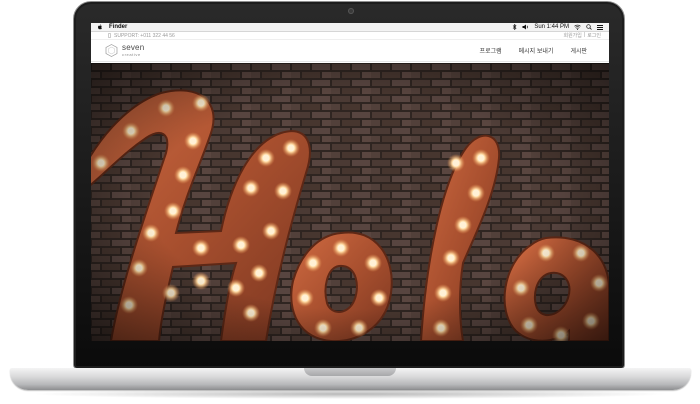 The width and height of the screenshot is (700, 404). I want to click on laptop-shadow, so click(350, 394).